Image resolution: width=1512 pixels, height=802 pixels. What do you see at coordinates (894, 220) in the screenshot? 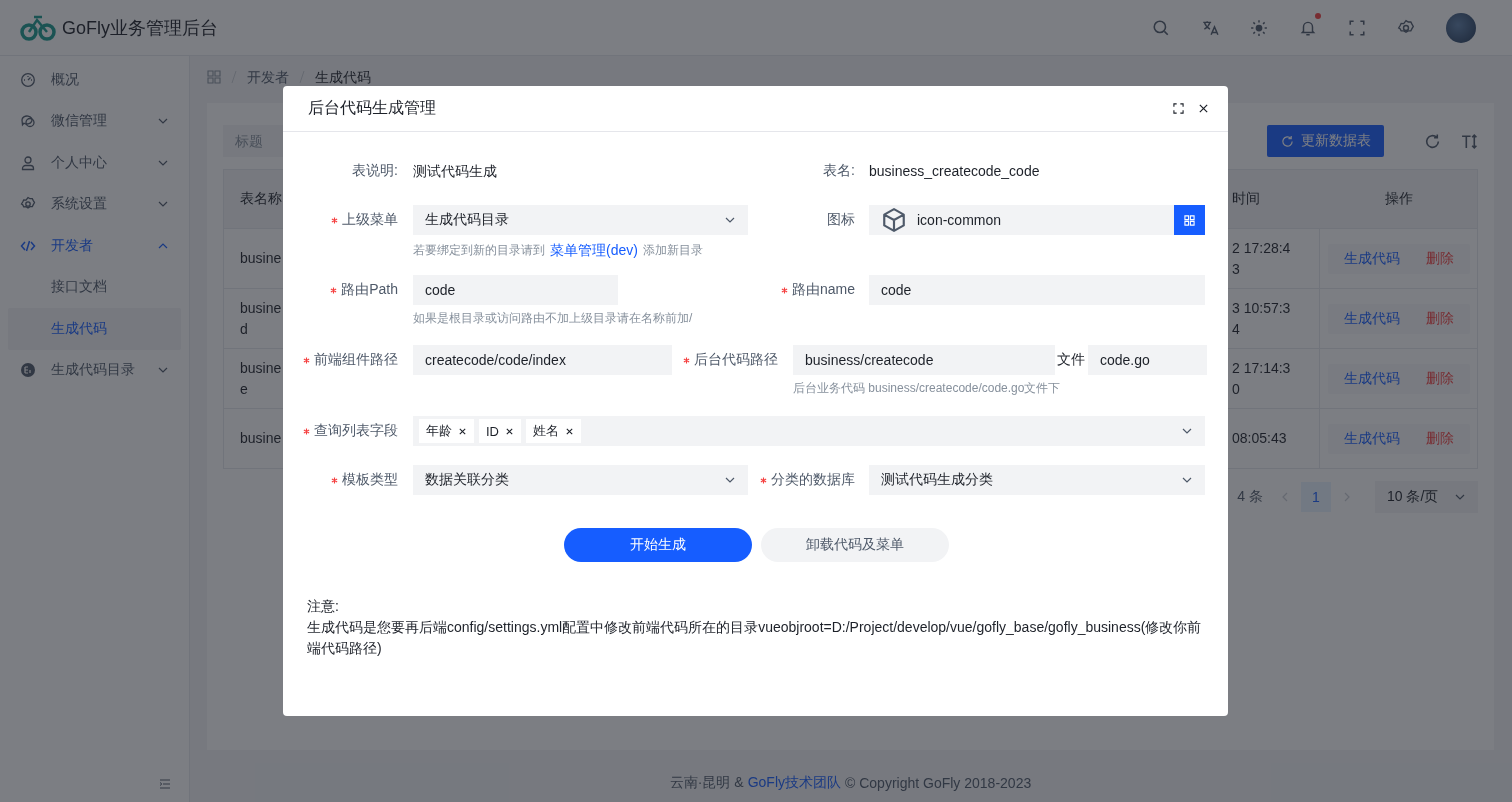
I see `cube-icon` at bounding box center [894, 220].